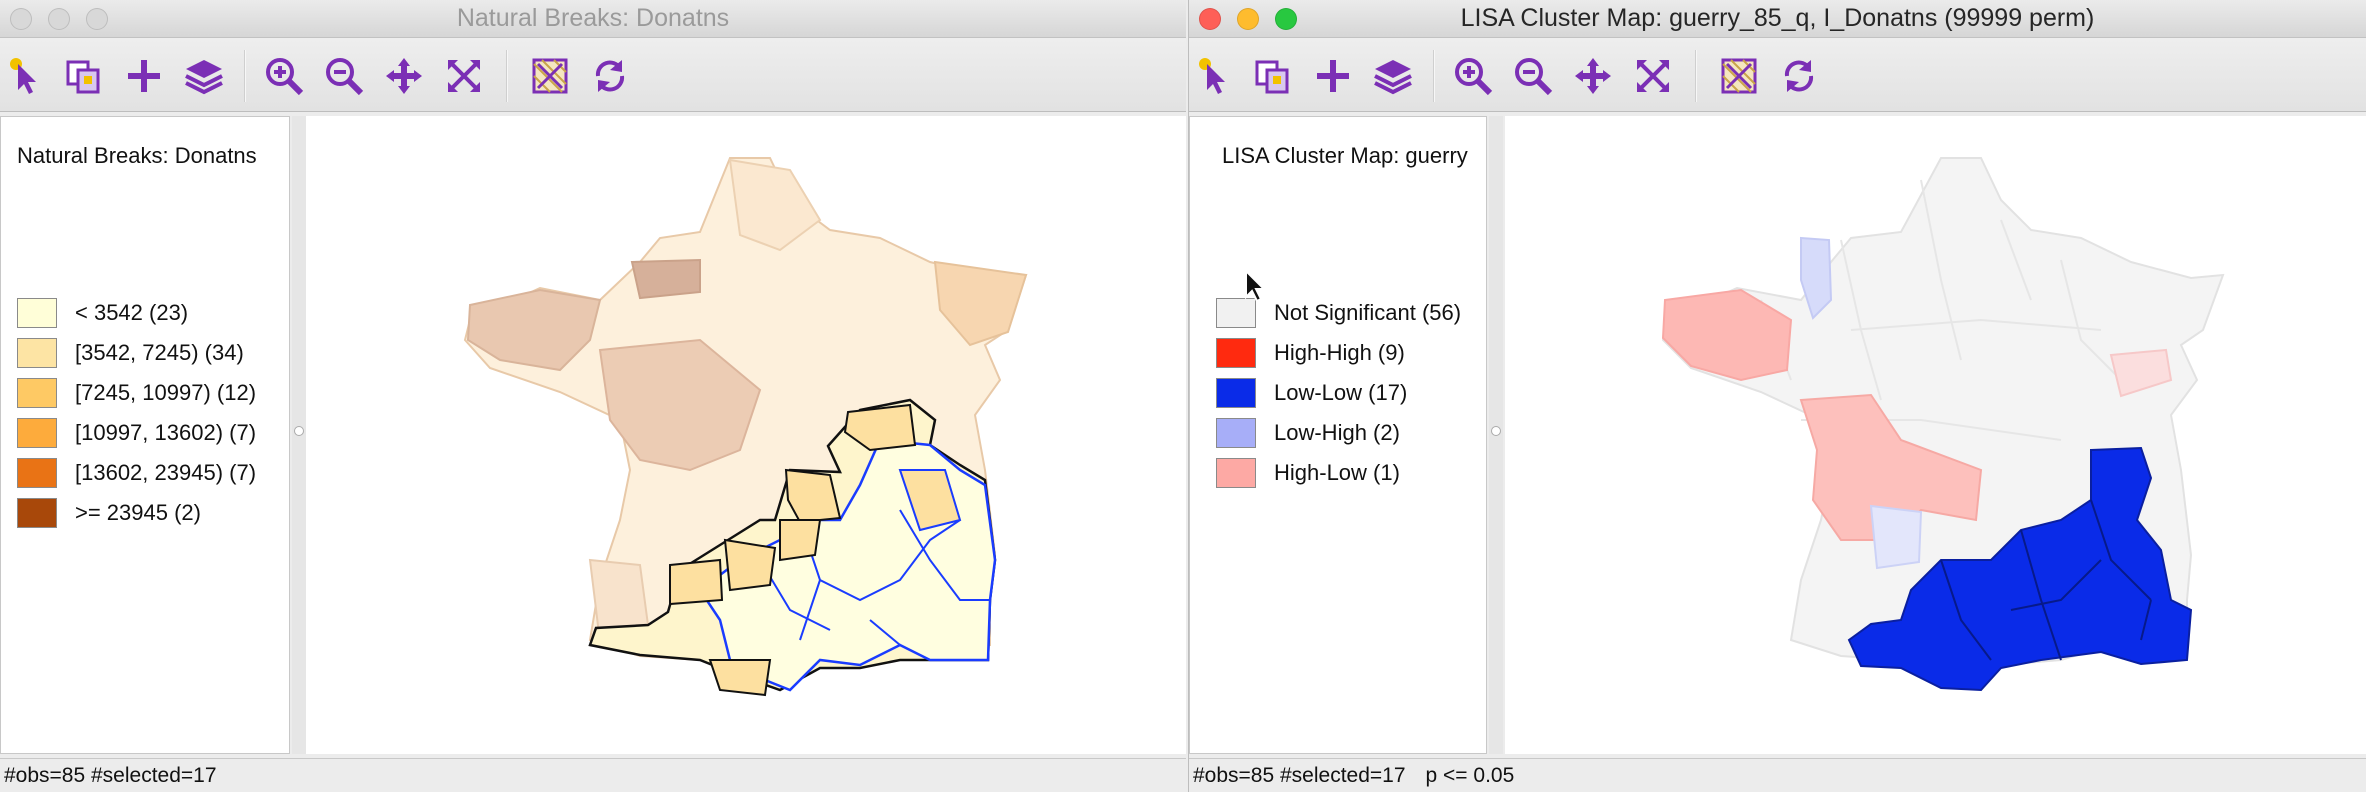  I want to click on window-title: Natural Breaks: Donatns, so click(593, 18).